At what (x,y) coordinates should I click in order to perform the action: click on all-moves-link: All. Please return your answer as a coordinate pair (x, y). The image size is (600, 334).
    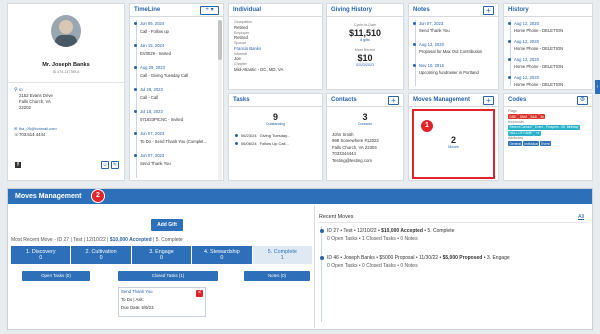
    Looking at the image, I should click on (581, 217).